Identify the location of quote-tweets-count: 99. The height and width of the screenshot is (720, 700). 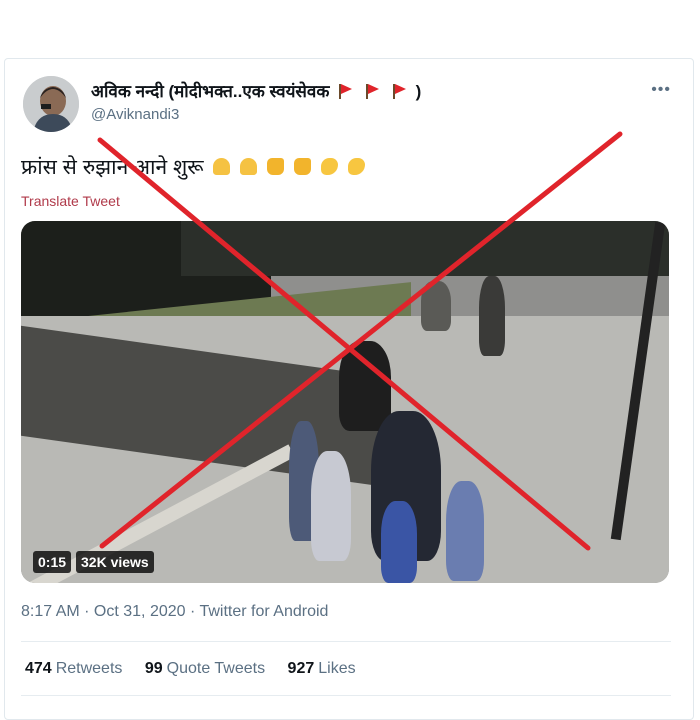
(153, 668).